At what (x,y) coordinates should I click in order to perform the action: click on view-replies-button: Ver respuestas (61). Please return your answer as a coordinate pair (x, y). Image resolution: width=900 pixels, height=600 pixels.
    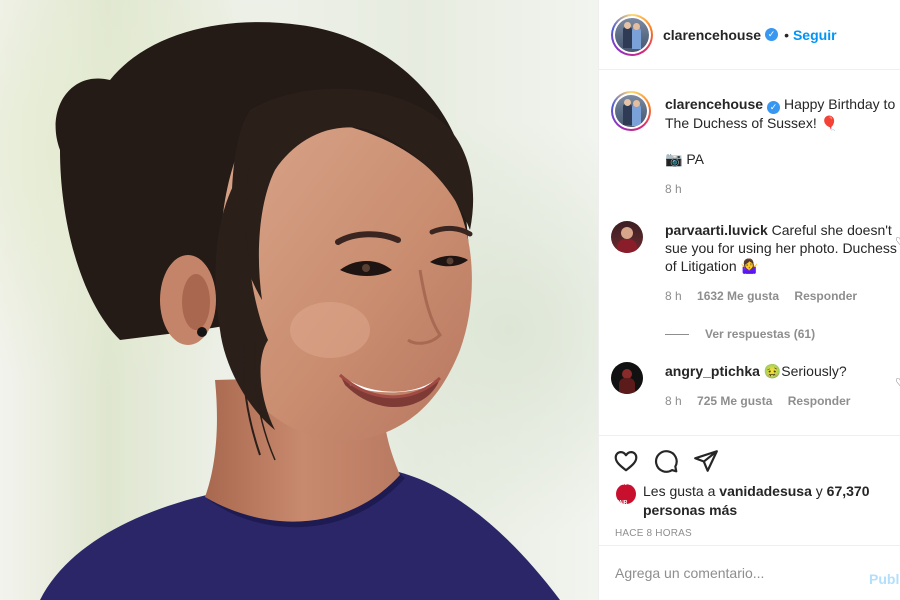
    Looking at the image, I should click on (781, 334).